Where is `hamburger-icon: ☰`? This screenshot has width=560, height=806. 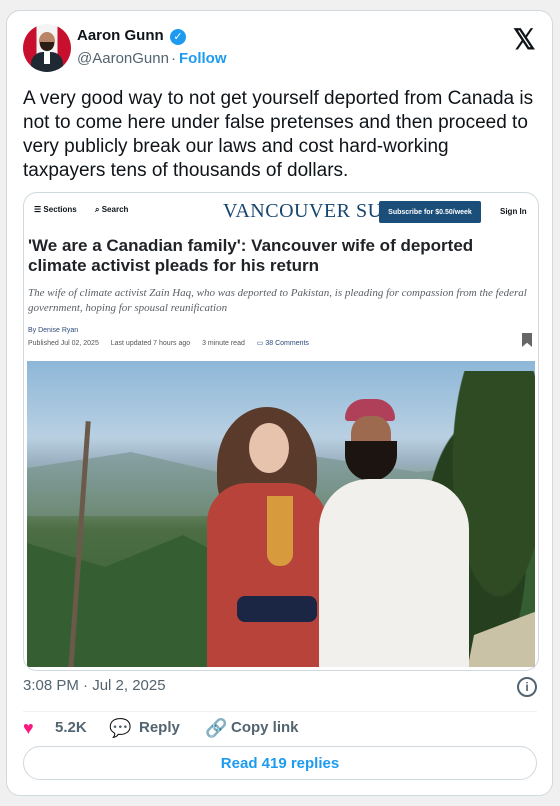
hamburger-icon: ☰ is located at coordinates (38, 209).